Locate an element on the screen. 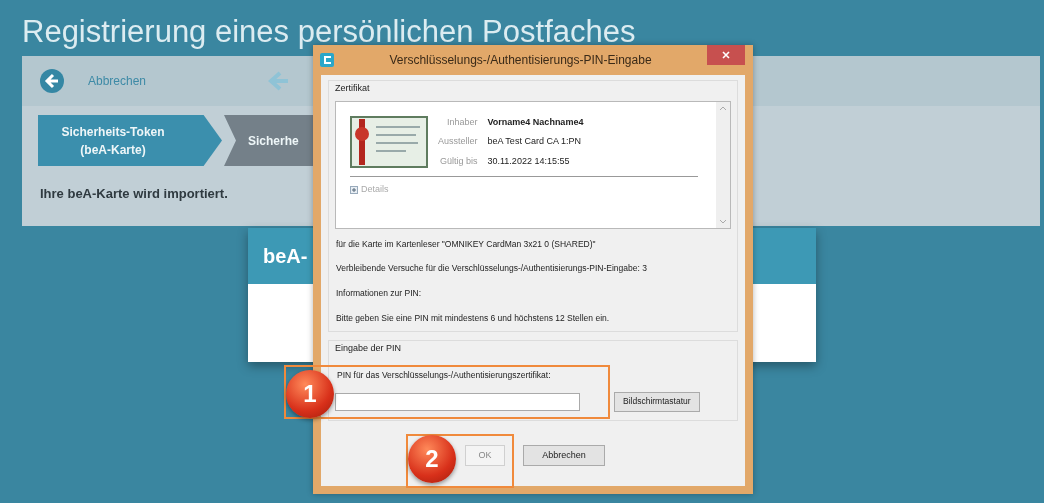 This screenshot has width=1044, height=503. dialog-title: Verschlüsselungs-/Authentisierungs-PIN-Eingabe is located at coordinates (520, 60).